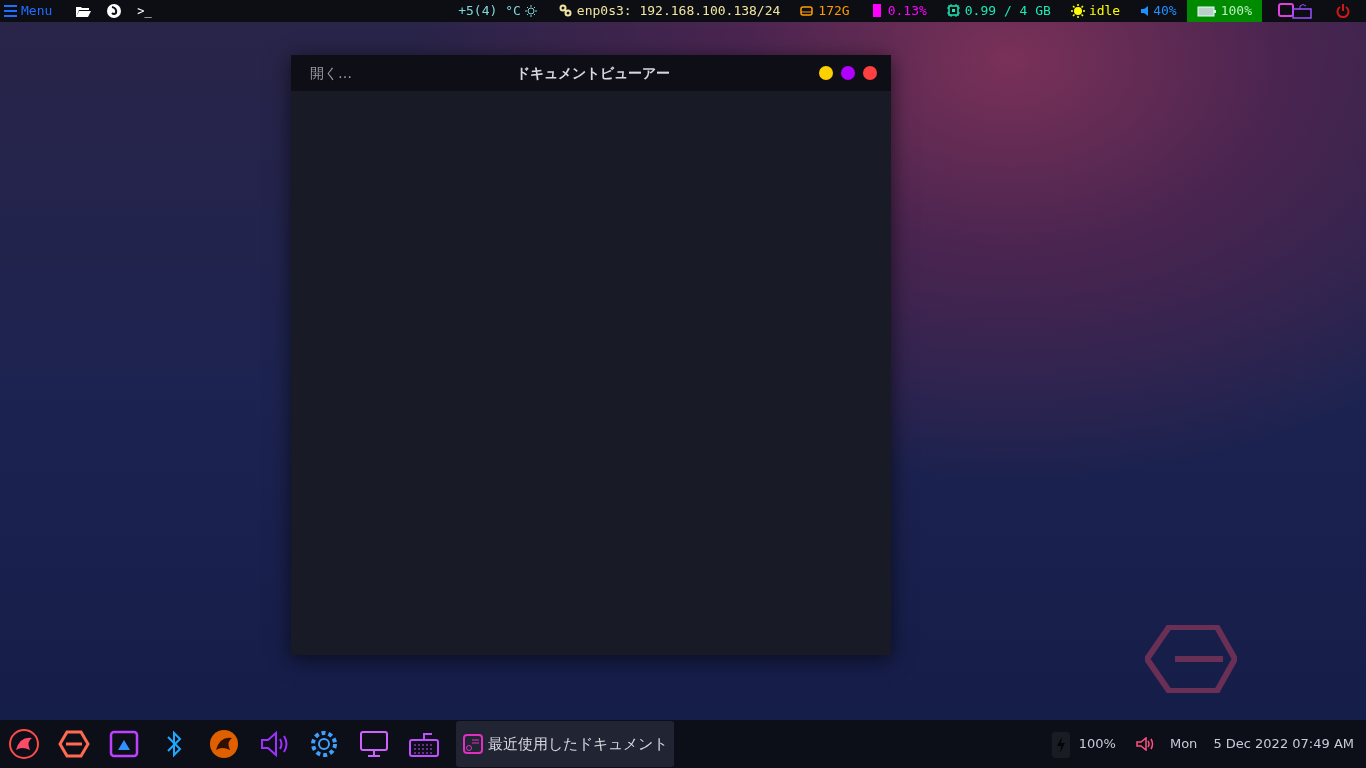 This screenshot has height=768, width=1366. I want to click on document-search-icon, so click(473, 744).